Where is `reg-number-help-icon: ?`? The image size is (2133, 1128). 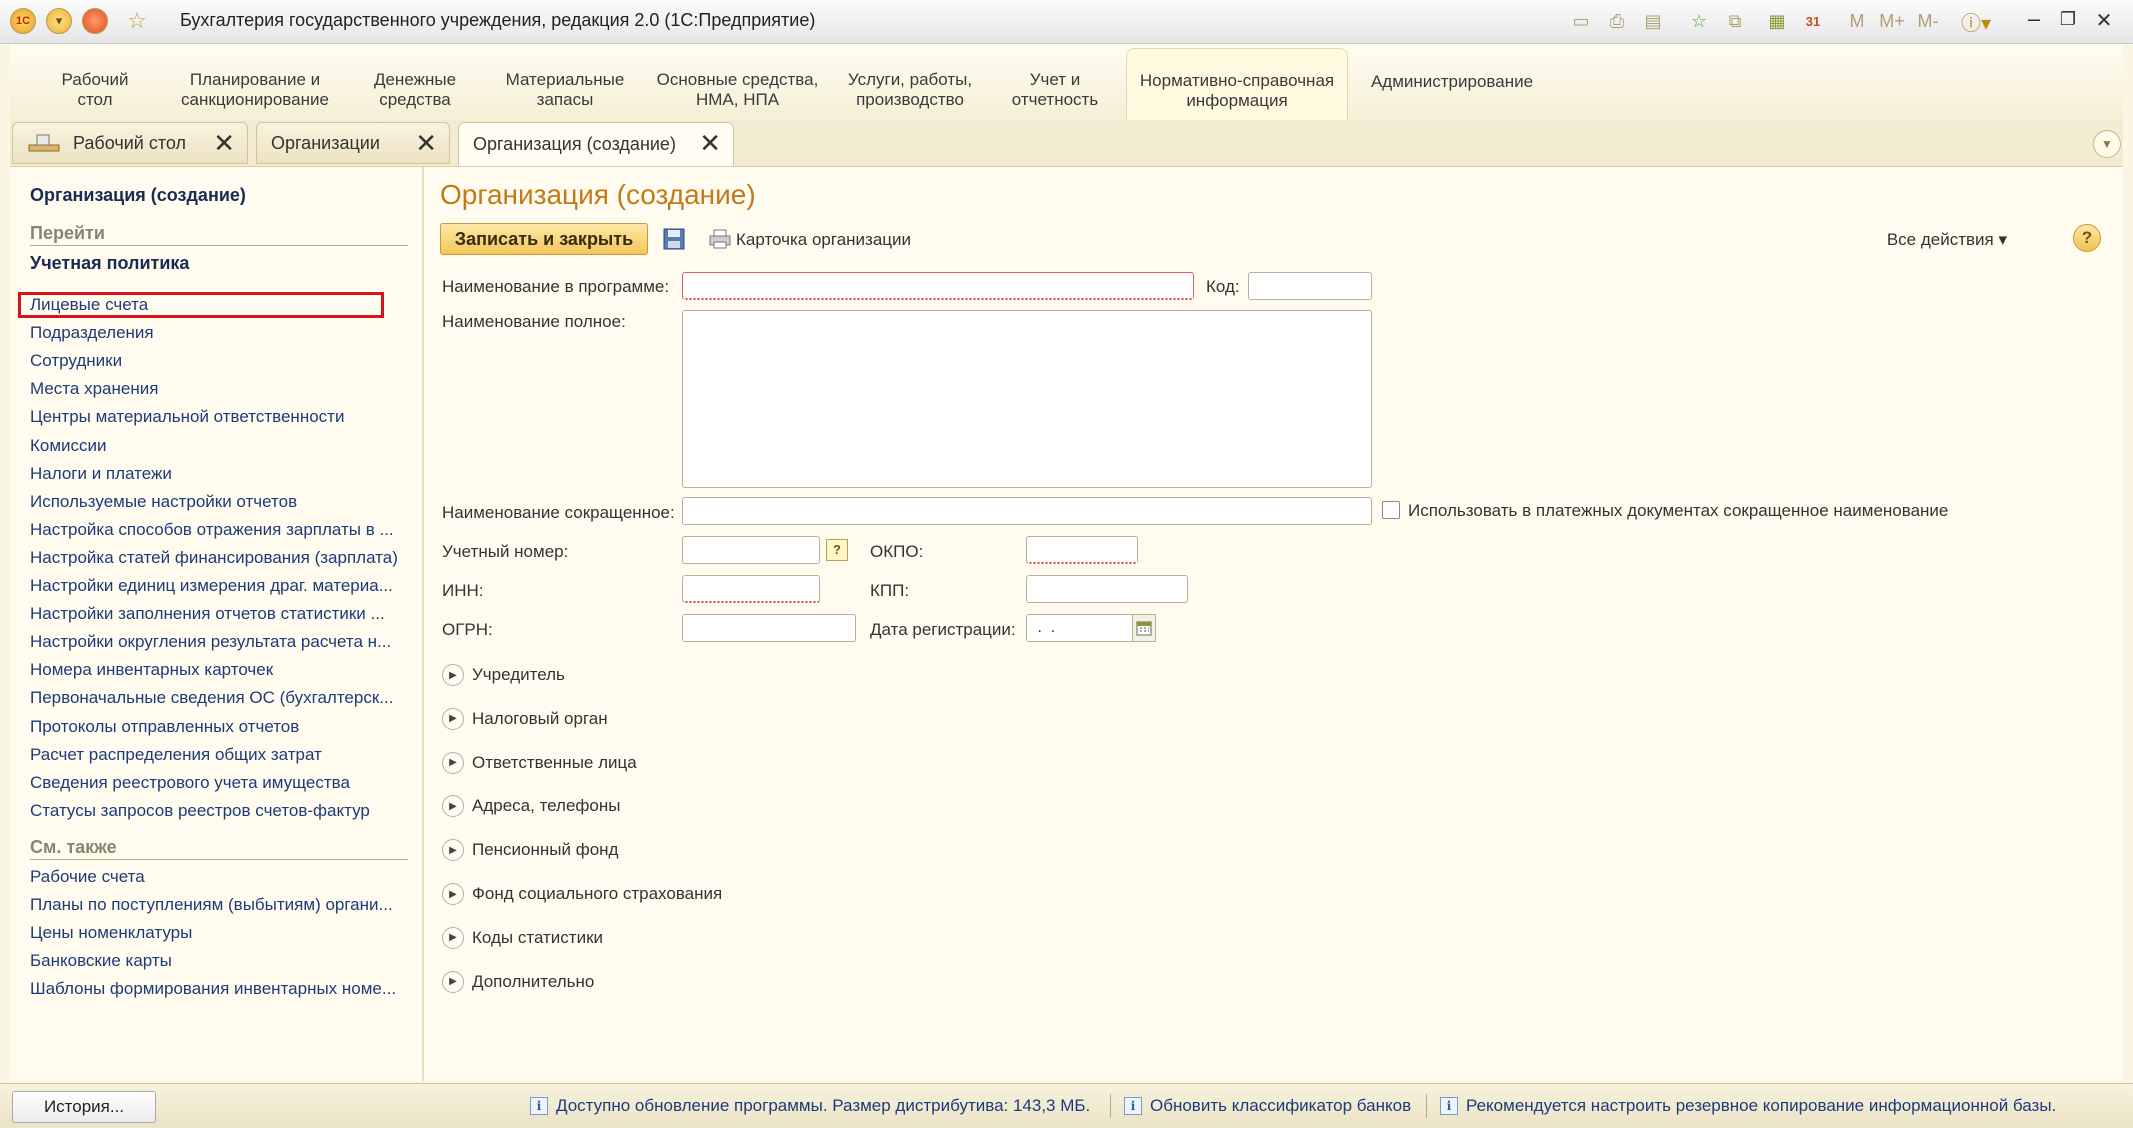 reg-number-help-icon: ? is located at coordinates (837, 550).